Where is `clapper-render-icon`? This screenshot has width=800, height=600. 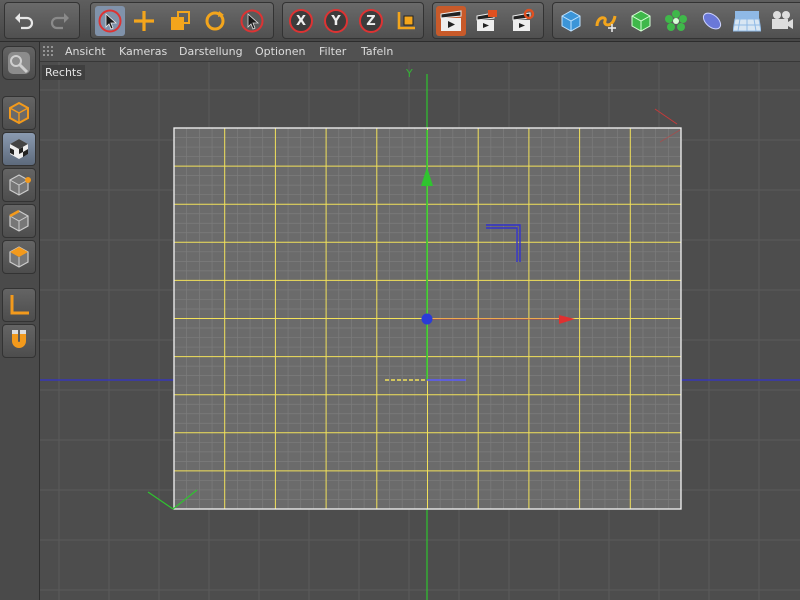 clapper-render-icon is located at coordinates (486, 20).